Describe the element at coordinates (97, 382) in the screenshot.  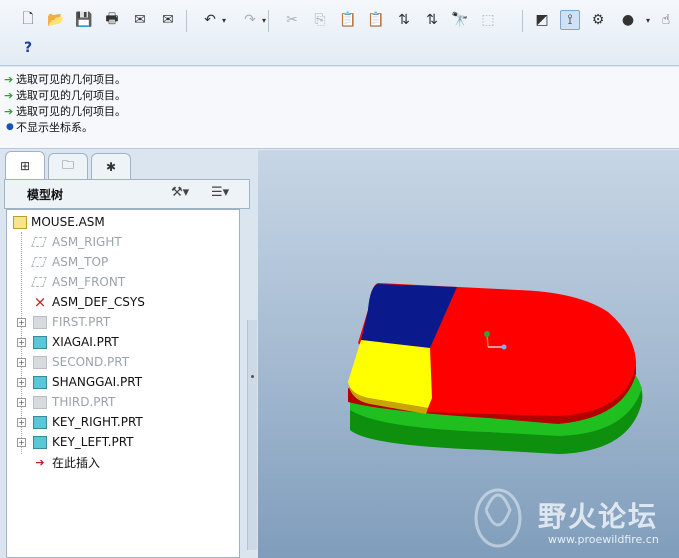
I see `tree-item-label: SHANGGAI.PRT` at that location.